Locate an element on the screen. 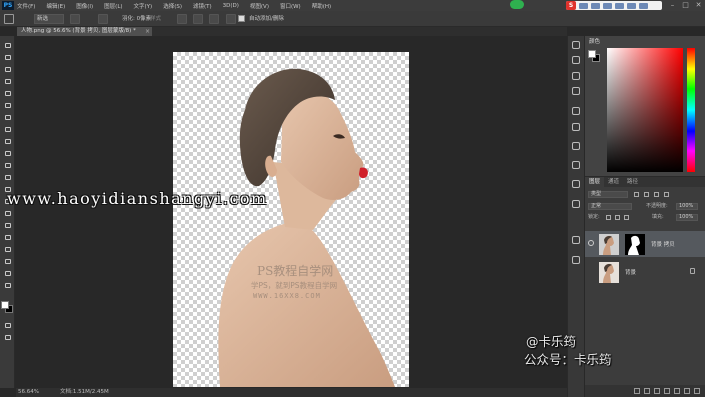 The height and width of the screenshot is (397, 705). close-icon: × is located at coordinates (147, 31).